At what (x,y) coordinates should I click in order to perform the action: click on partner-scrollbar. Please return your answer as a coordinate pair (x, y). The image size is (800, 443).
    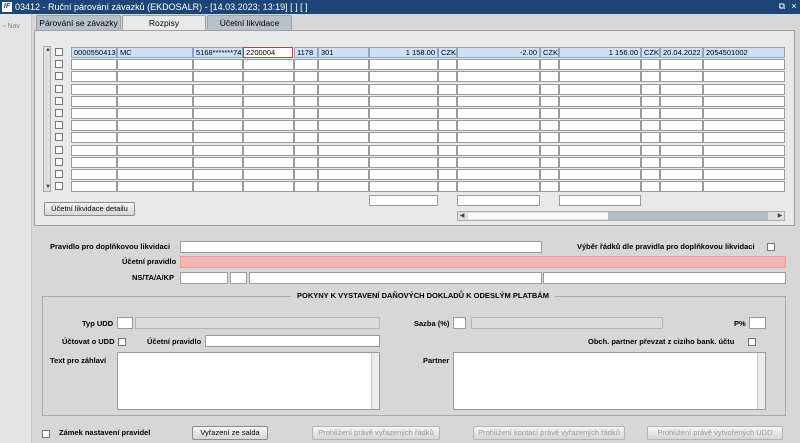
    Looking at the image, I should click on (761, 381).